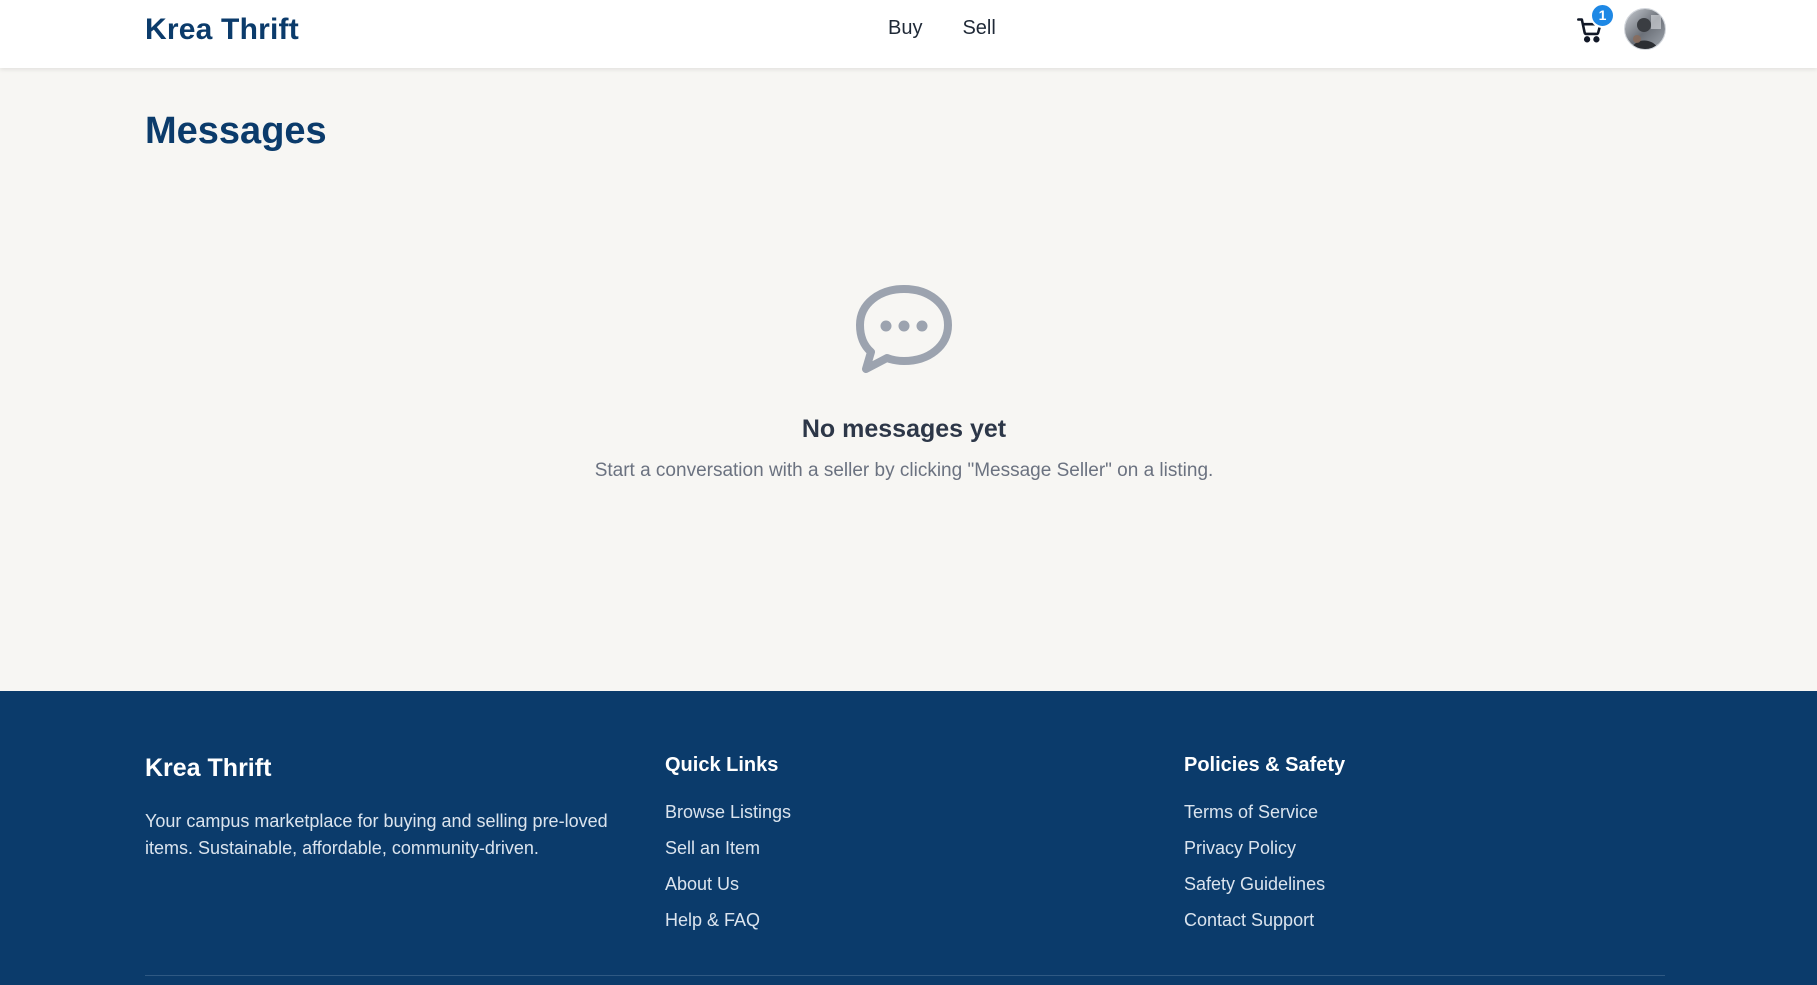 The image size is (1817, 985). What do you see at coordinates (1254, 856) in the screenshot?
I see `footer-link-privacy: Privacy Policy` at bounding box center [1254, 856].